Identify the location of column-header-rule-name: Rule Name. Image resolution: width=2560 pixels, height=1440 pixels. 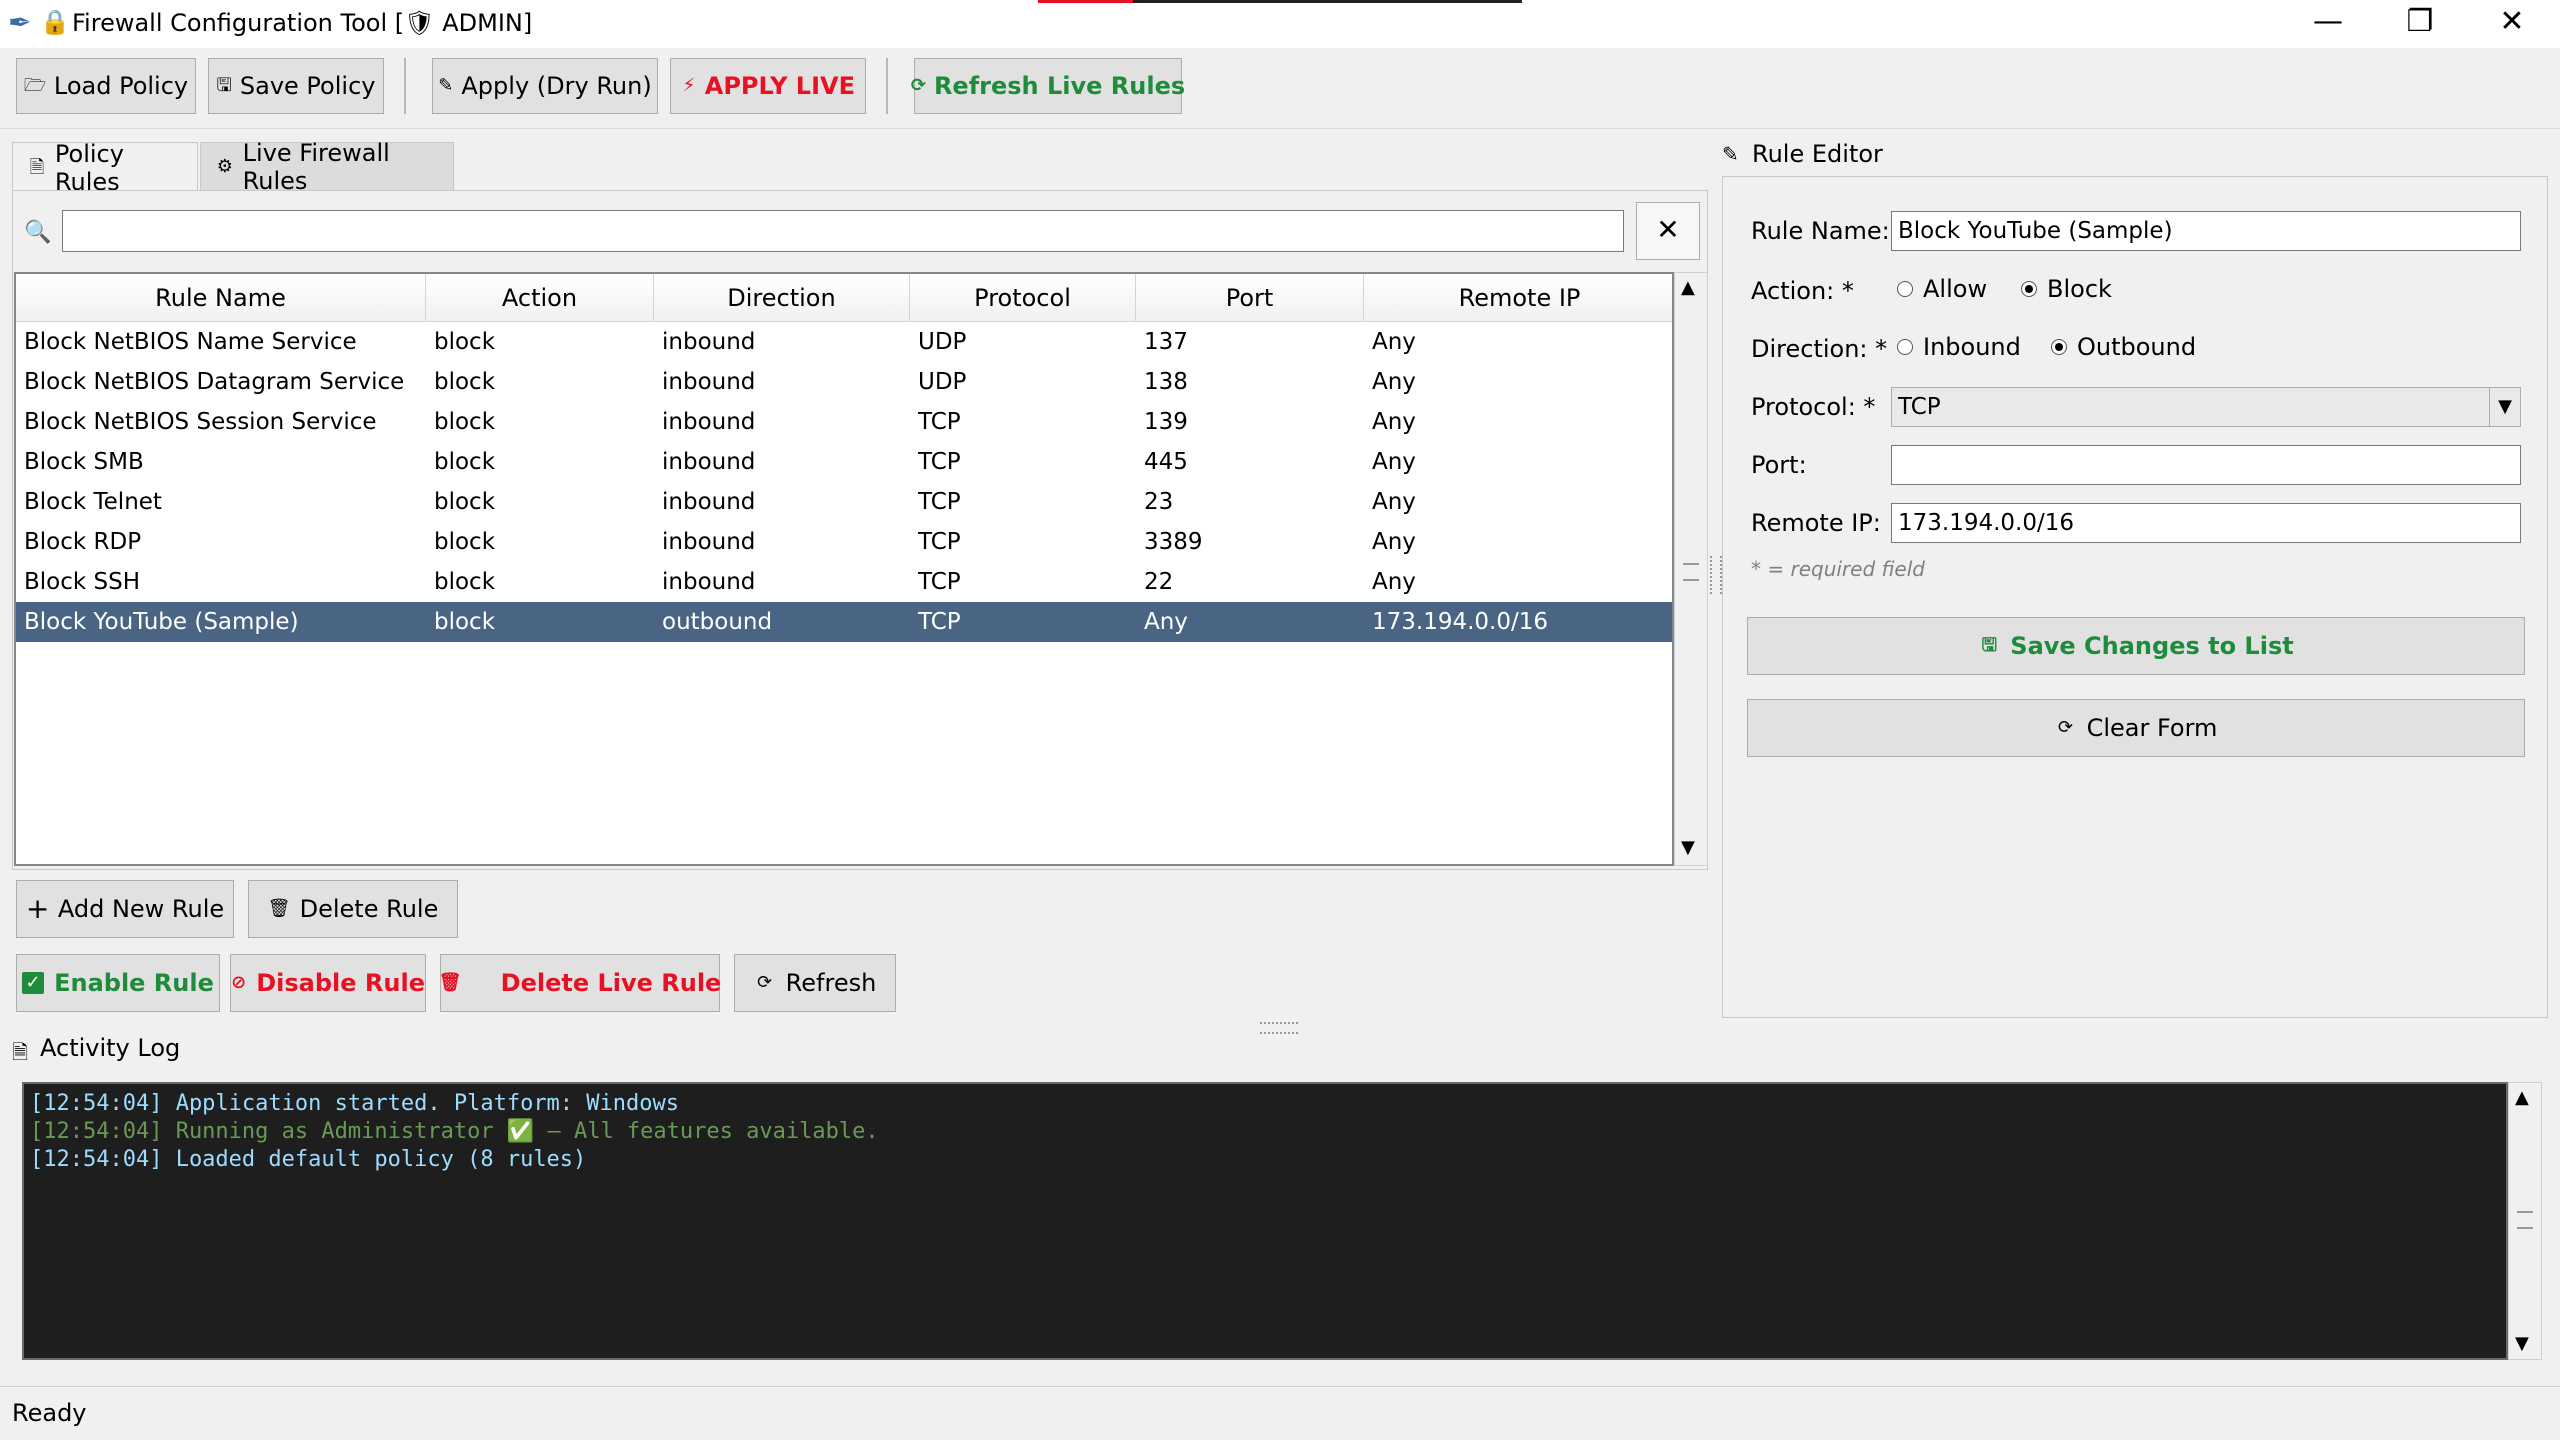
(221, 298).